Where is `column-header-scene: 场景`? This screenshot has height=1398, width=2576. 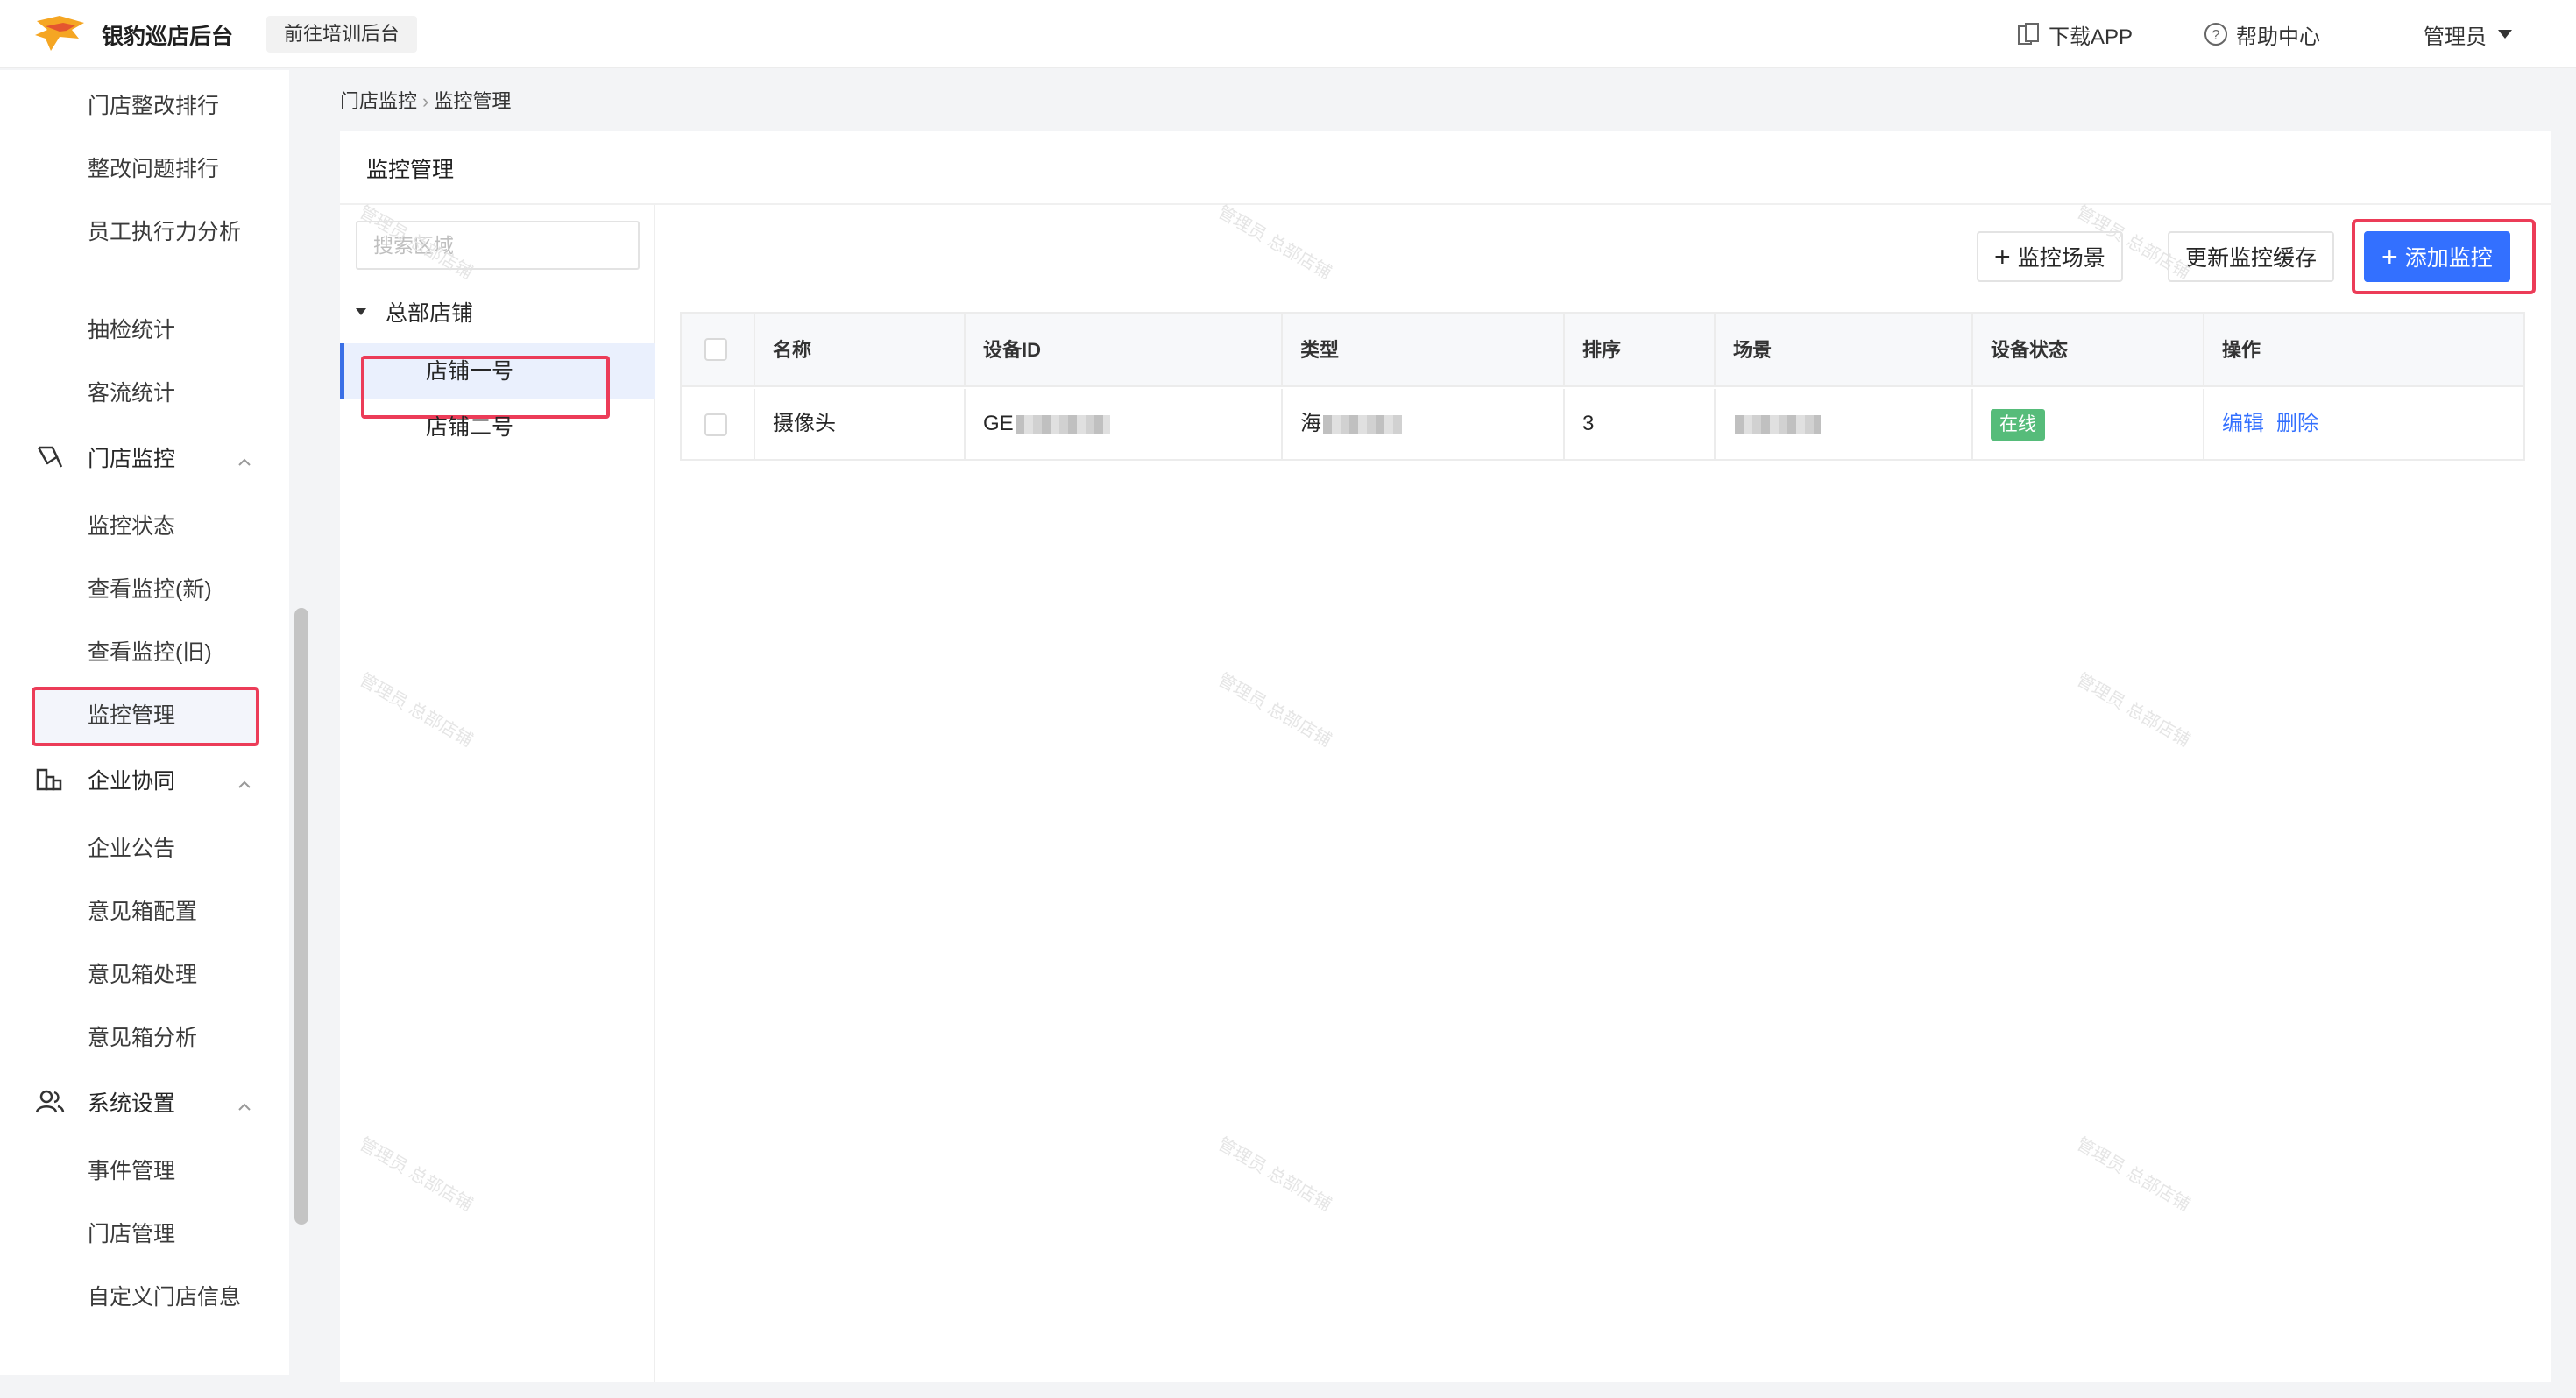
column-header-scene: 场景 is located at coordinates (1844, 350).